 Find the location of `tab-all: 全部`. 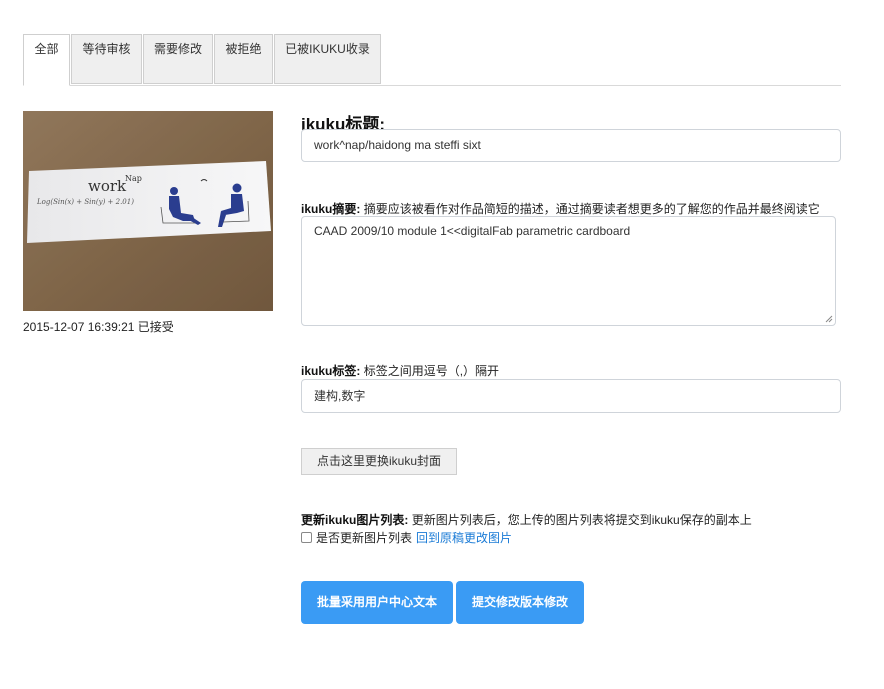

tab-all: 全部 is located at coordinates (46, 60).